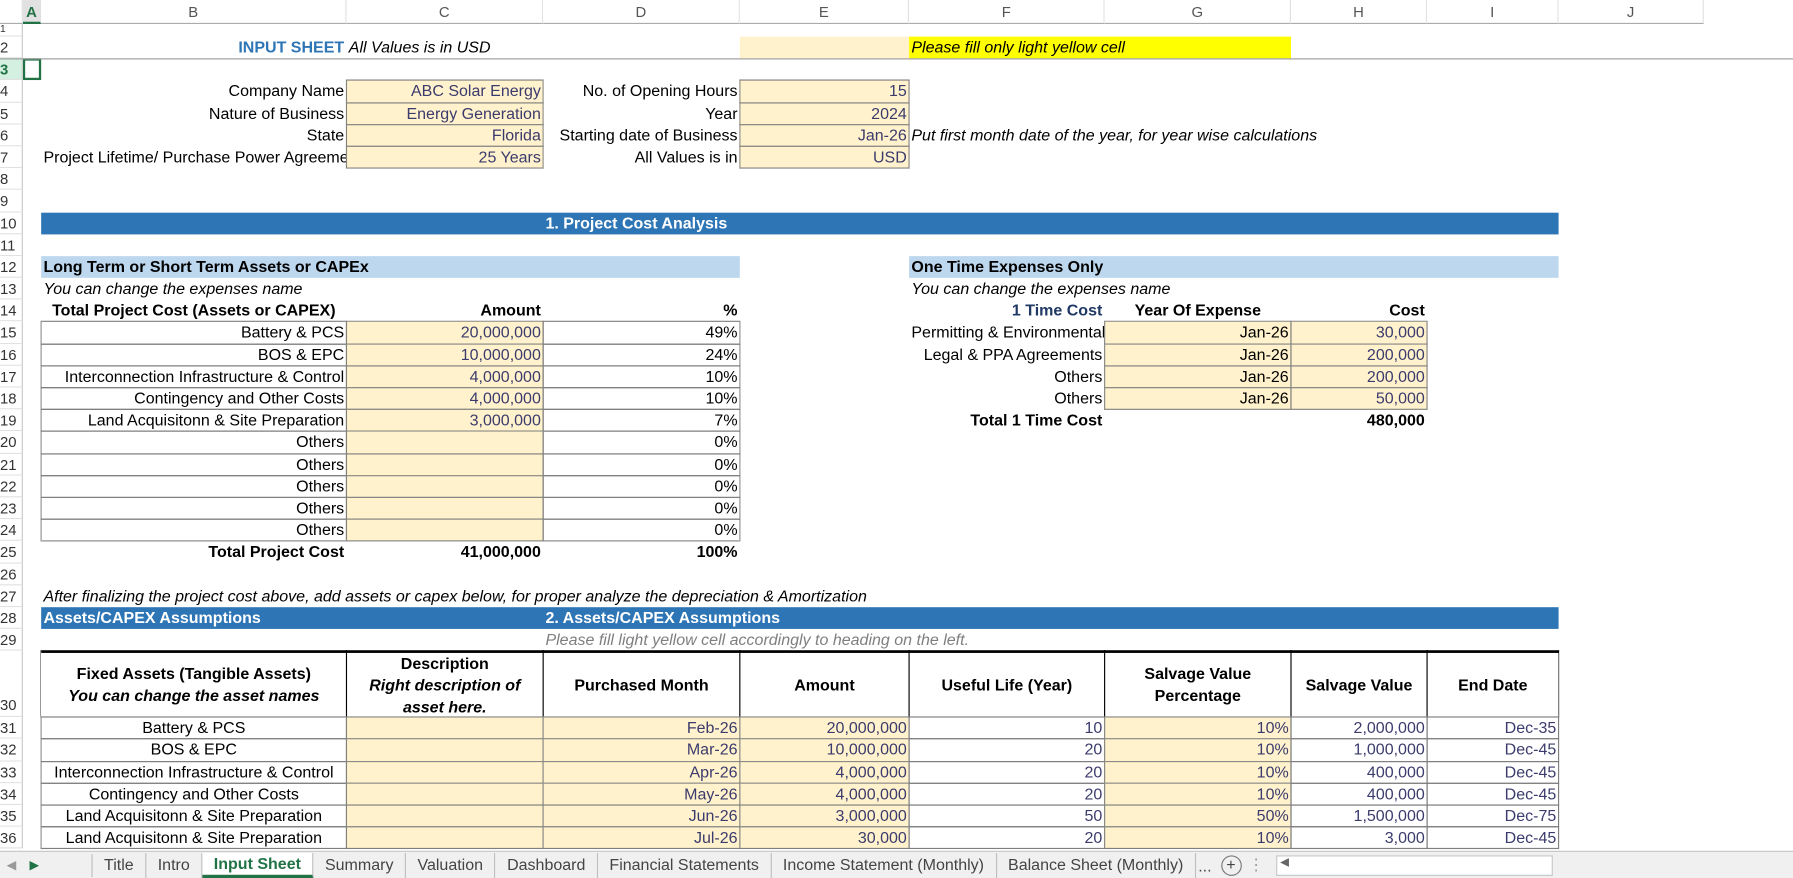  Describe the element at coordinates (193, 355) in the screenshot. I see `capex-name: BOS & EPC` at that location.